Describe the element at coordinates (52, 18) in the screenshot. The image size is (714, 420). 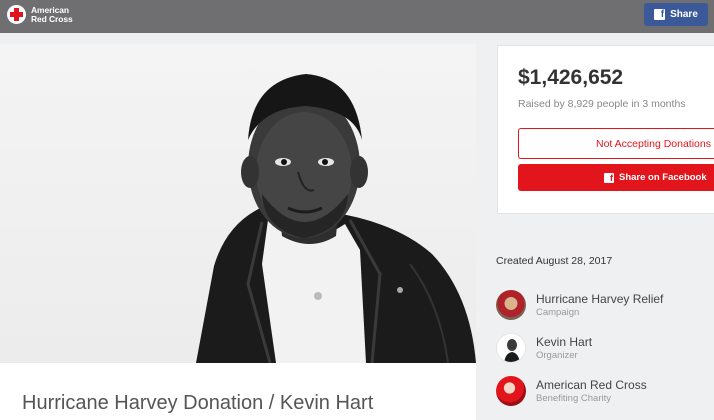
I see `logo-line-2: Red Cross` at that location.